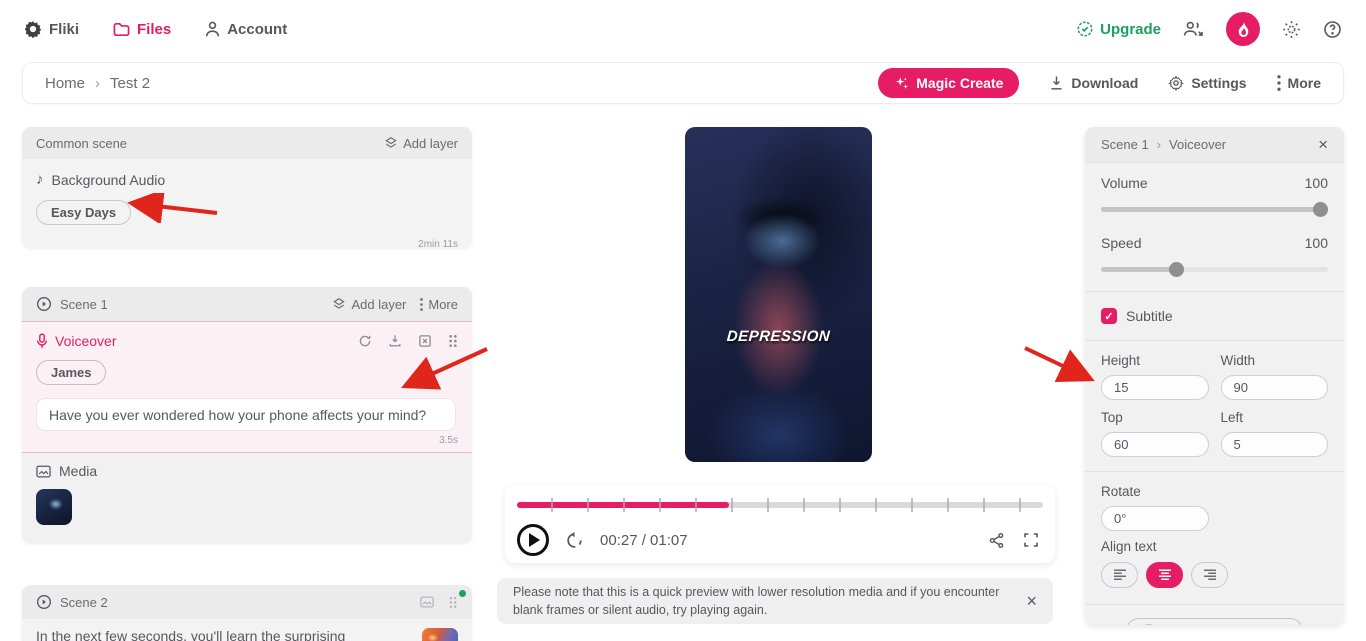 This screenshot has width=1366, height=641. Describe the element at coordinates (1130, 29) in the screenshot. I see `upgrade-label: Upgrade` at that location.